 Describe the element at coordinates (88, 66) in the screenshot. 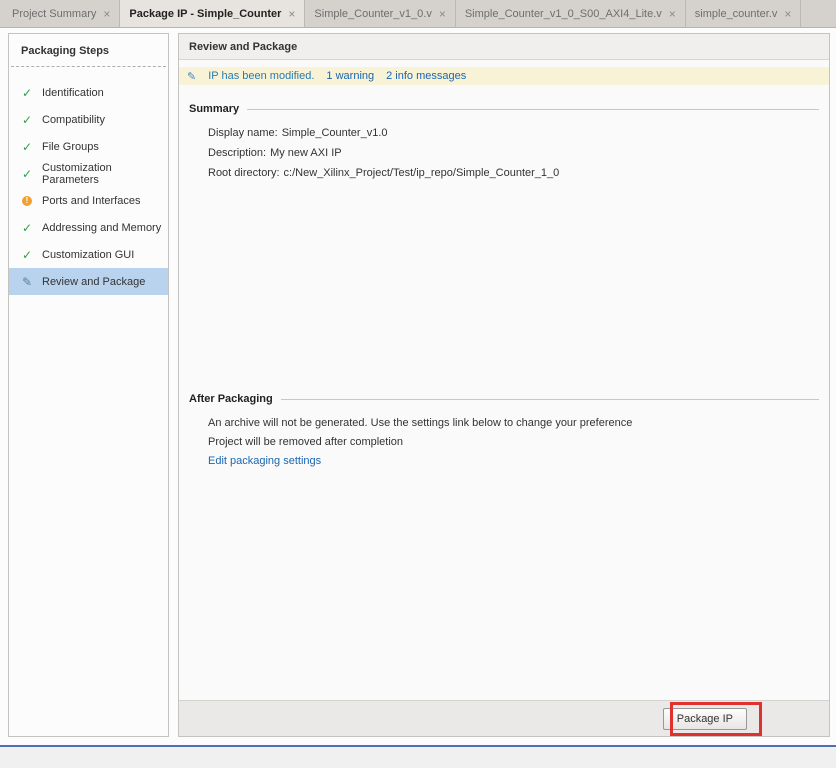

I see `divider` at that location.